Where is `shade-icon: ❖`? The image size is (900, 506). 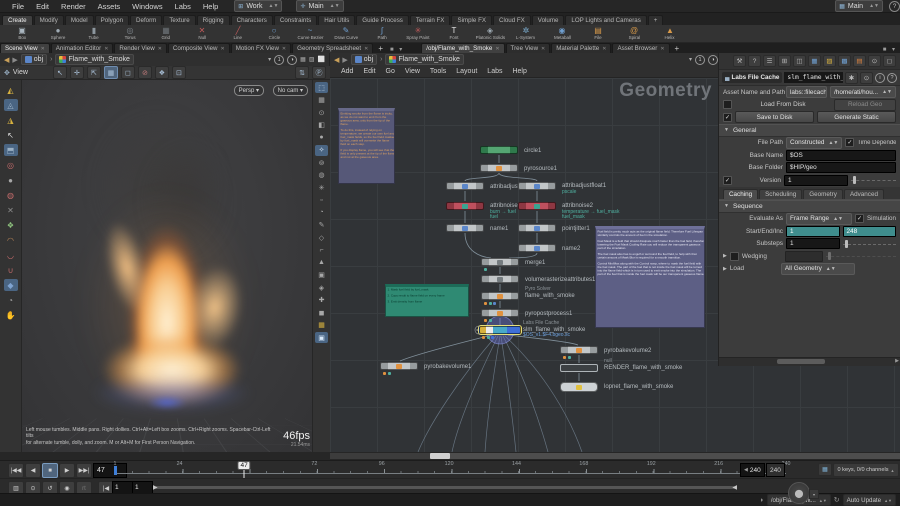
shade-icon: ❖ is located at coordinates (161, 72).